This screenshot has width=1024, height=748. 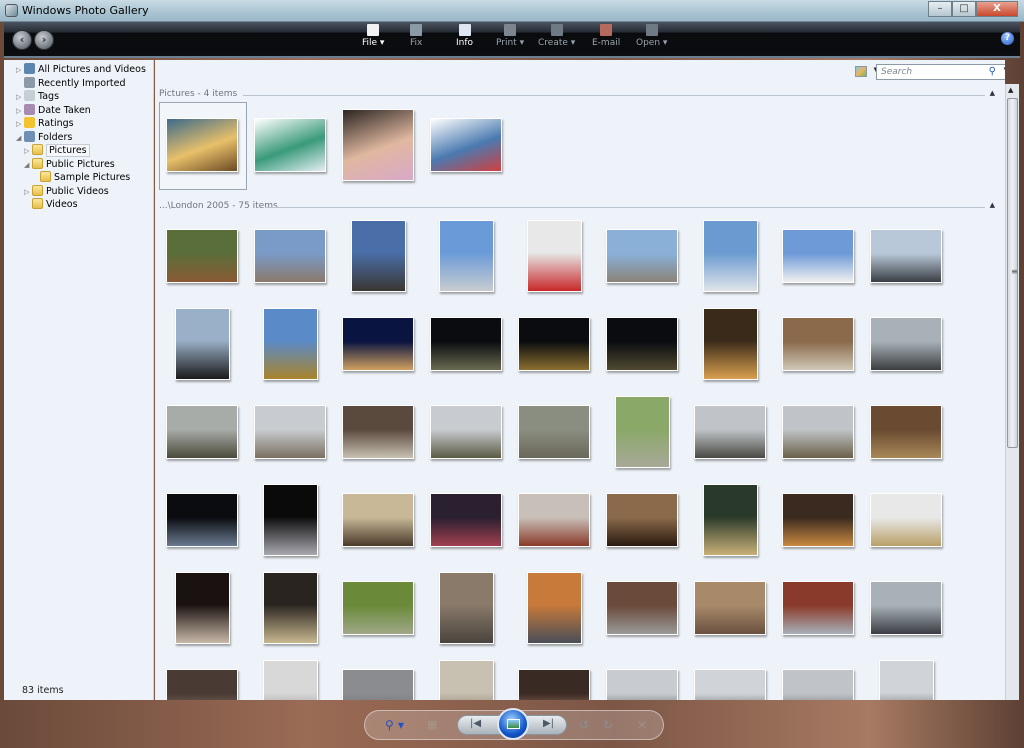 I want to click on thumbnail-screenshot-gallery, so click(x=466, y=145).